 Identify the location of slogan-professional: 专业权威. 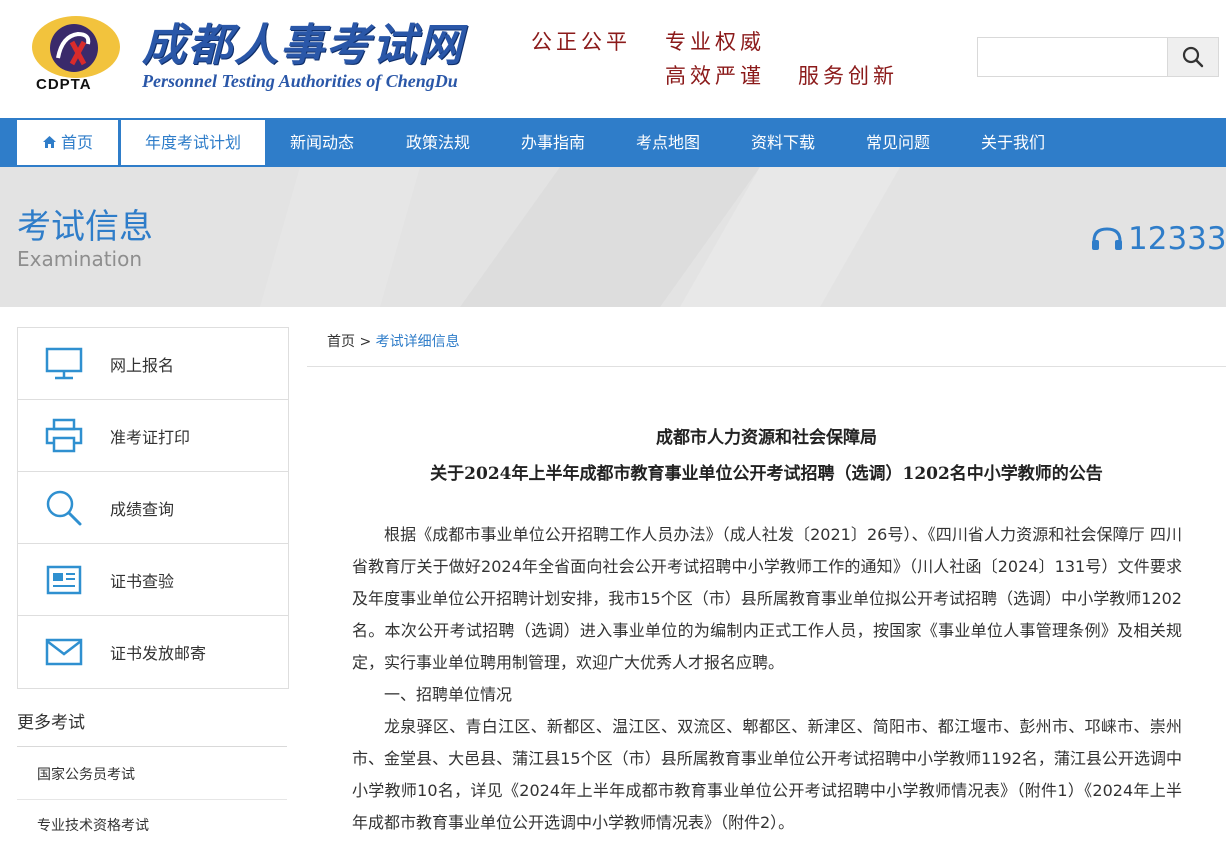
(715, 42).